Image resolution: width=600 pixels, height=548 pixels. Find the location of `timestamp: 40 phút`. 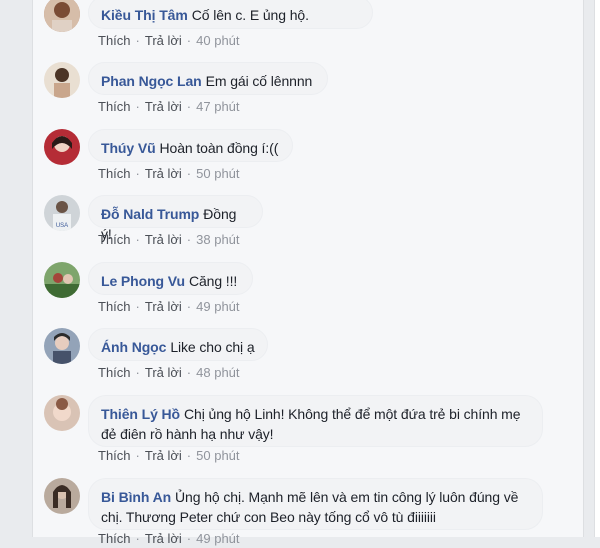

timestamp: 40 phút is located at coordinates (217, 40).